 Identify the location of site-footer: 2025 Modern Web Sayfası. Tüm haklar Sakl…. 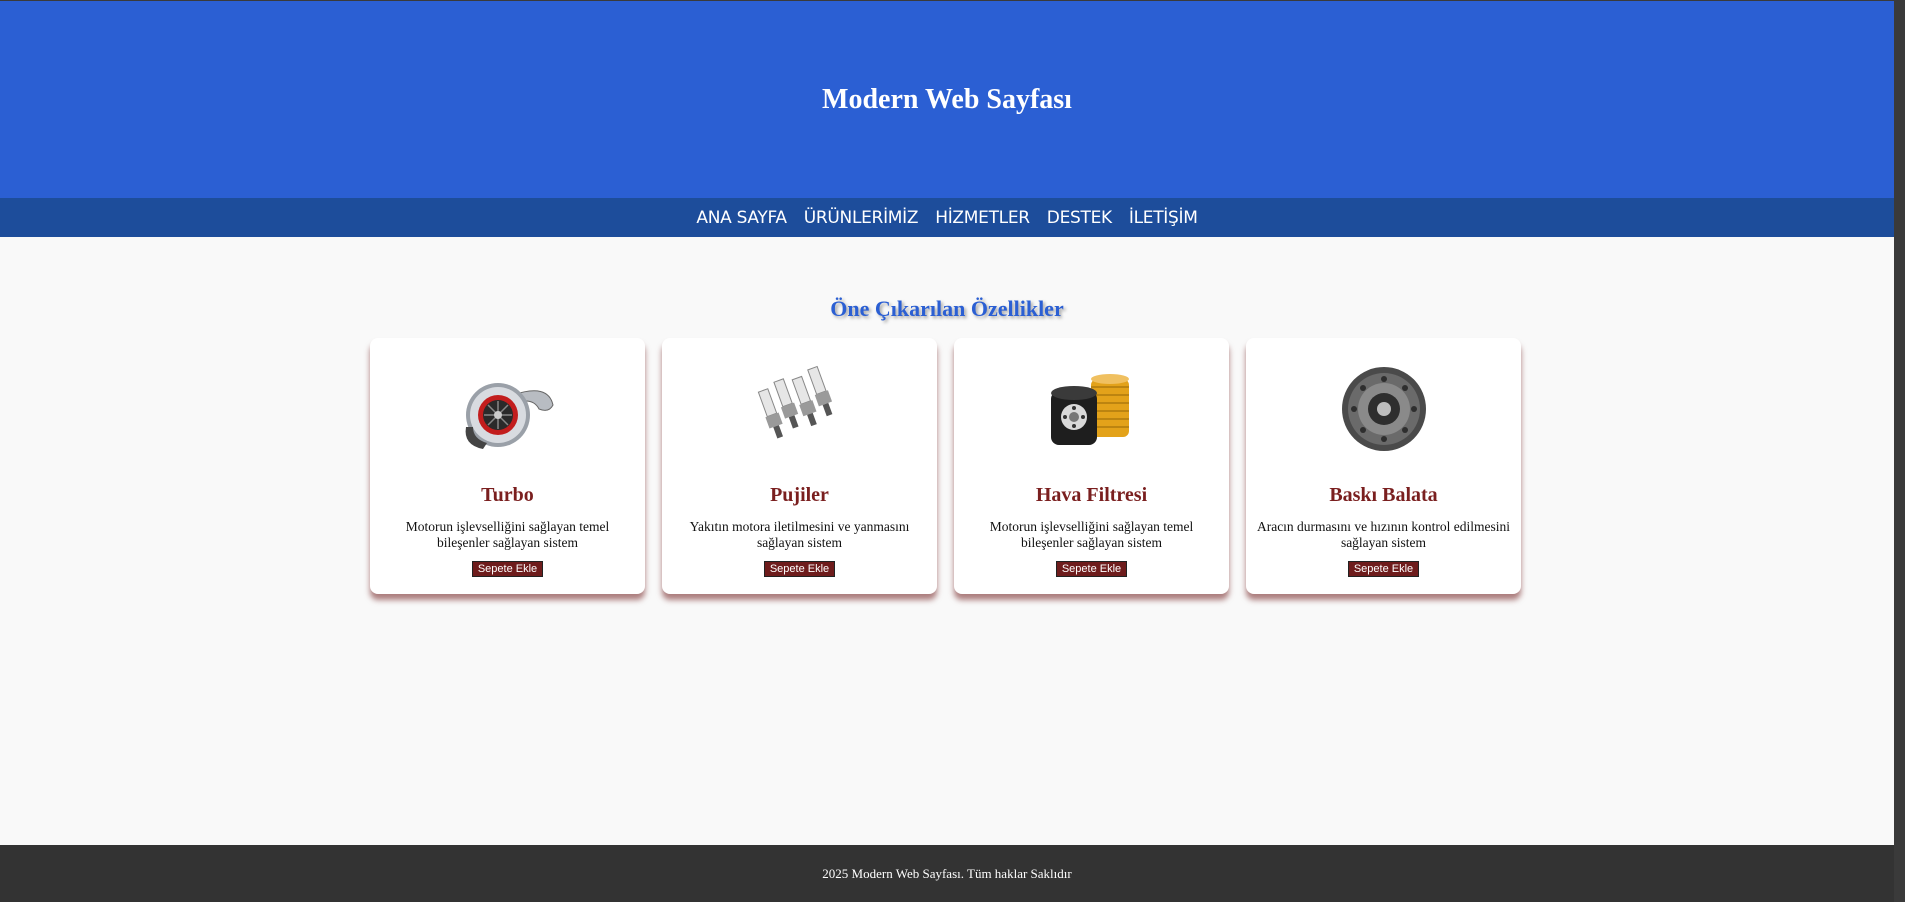
(947, 873).